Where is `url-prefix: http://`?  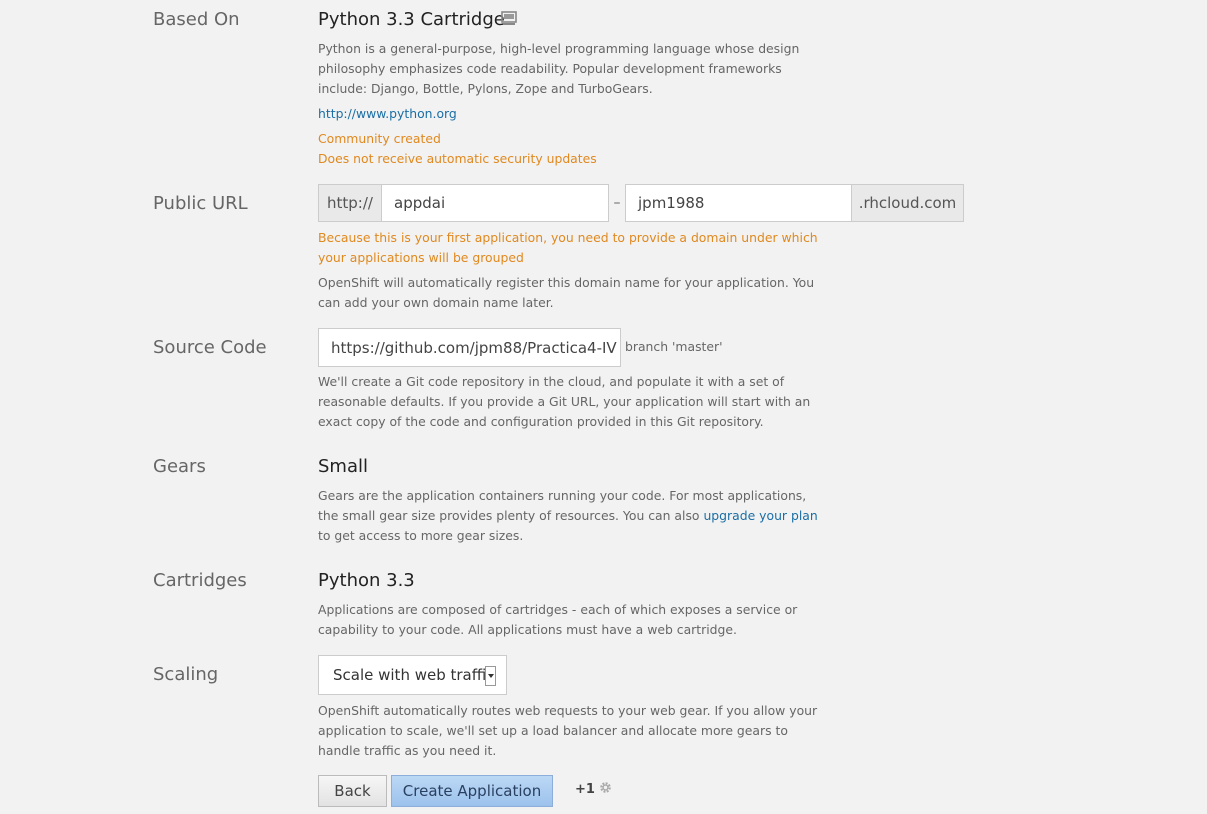 url-prefix: http:// is located at coordinates (350, 203).